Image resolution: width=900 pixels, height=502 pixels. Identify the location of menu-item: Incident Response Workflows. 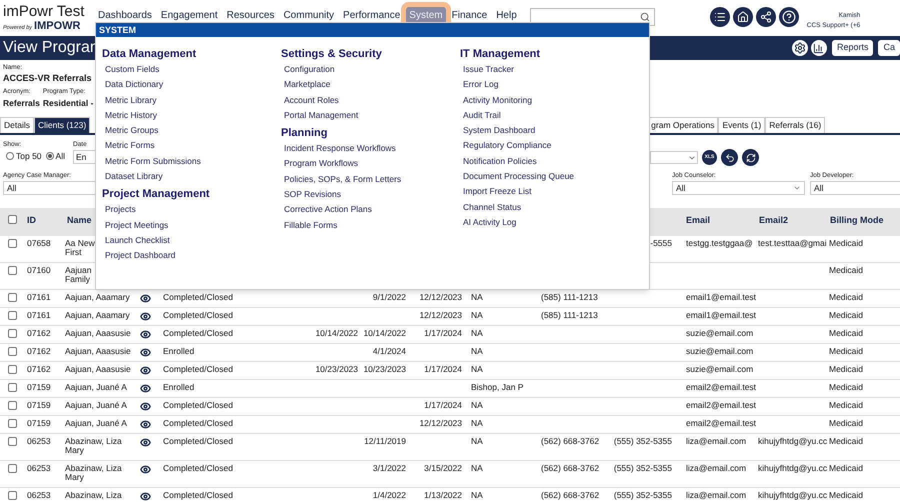
(338, 148).